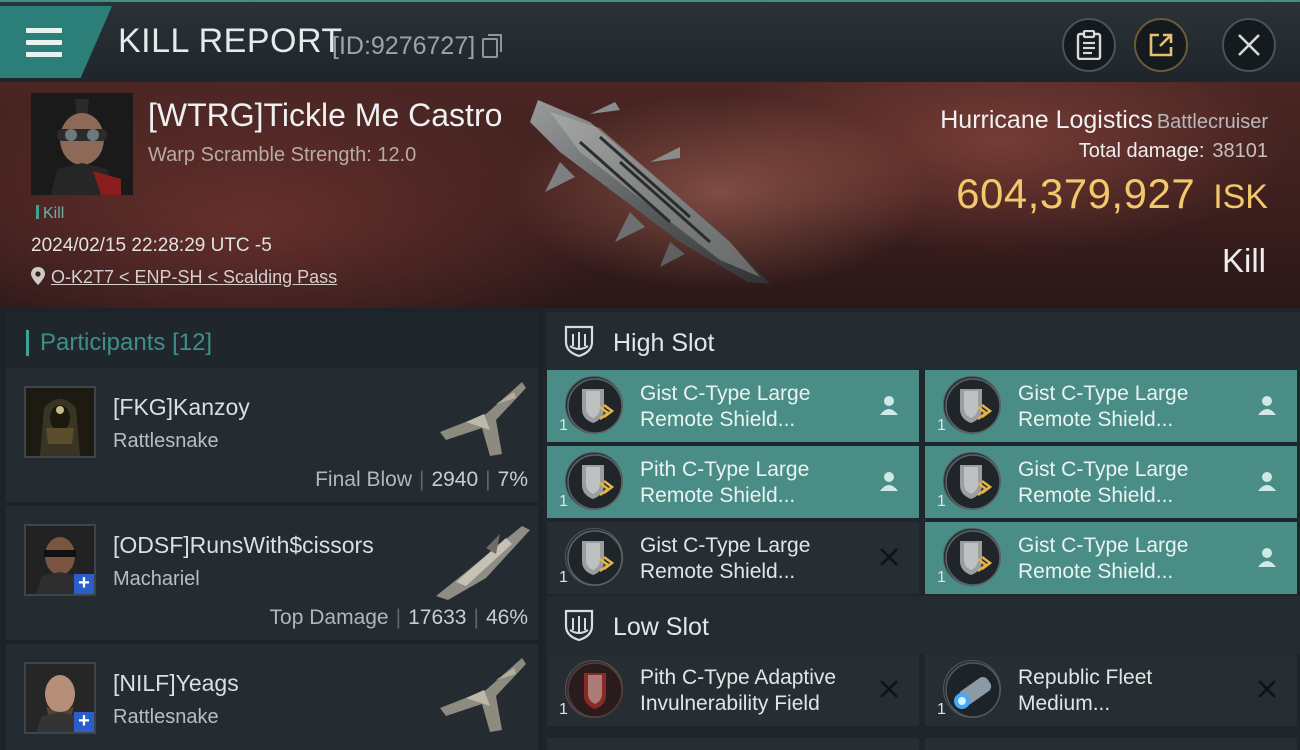 This screenshot has width=1300, height=750. What do you see at coordinates (156, 579) in the screenshot?
I see `participant-ship: Machariel` at bounding box center [156, 579].